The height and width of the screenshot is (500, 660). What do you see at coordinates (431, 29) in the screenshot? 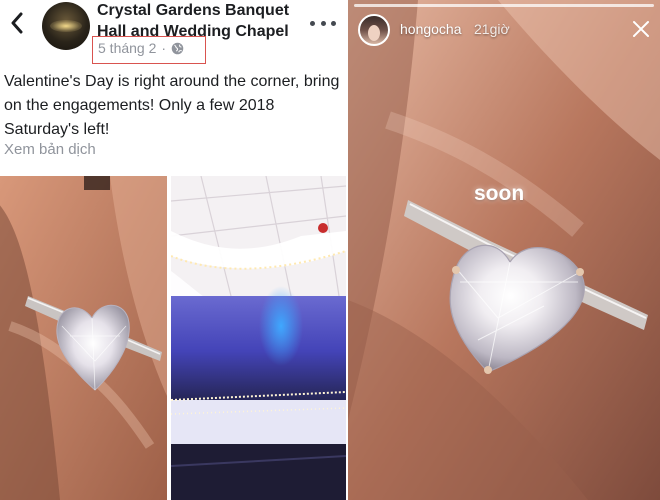
I see `story-username: hongocha` at bounding box center [431, 29].